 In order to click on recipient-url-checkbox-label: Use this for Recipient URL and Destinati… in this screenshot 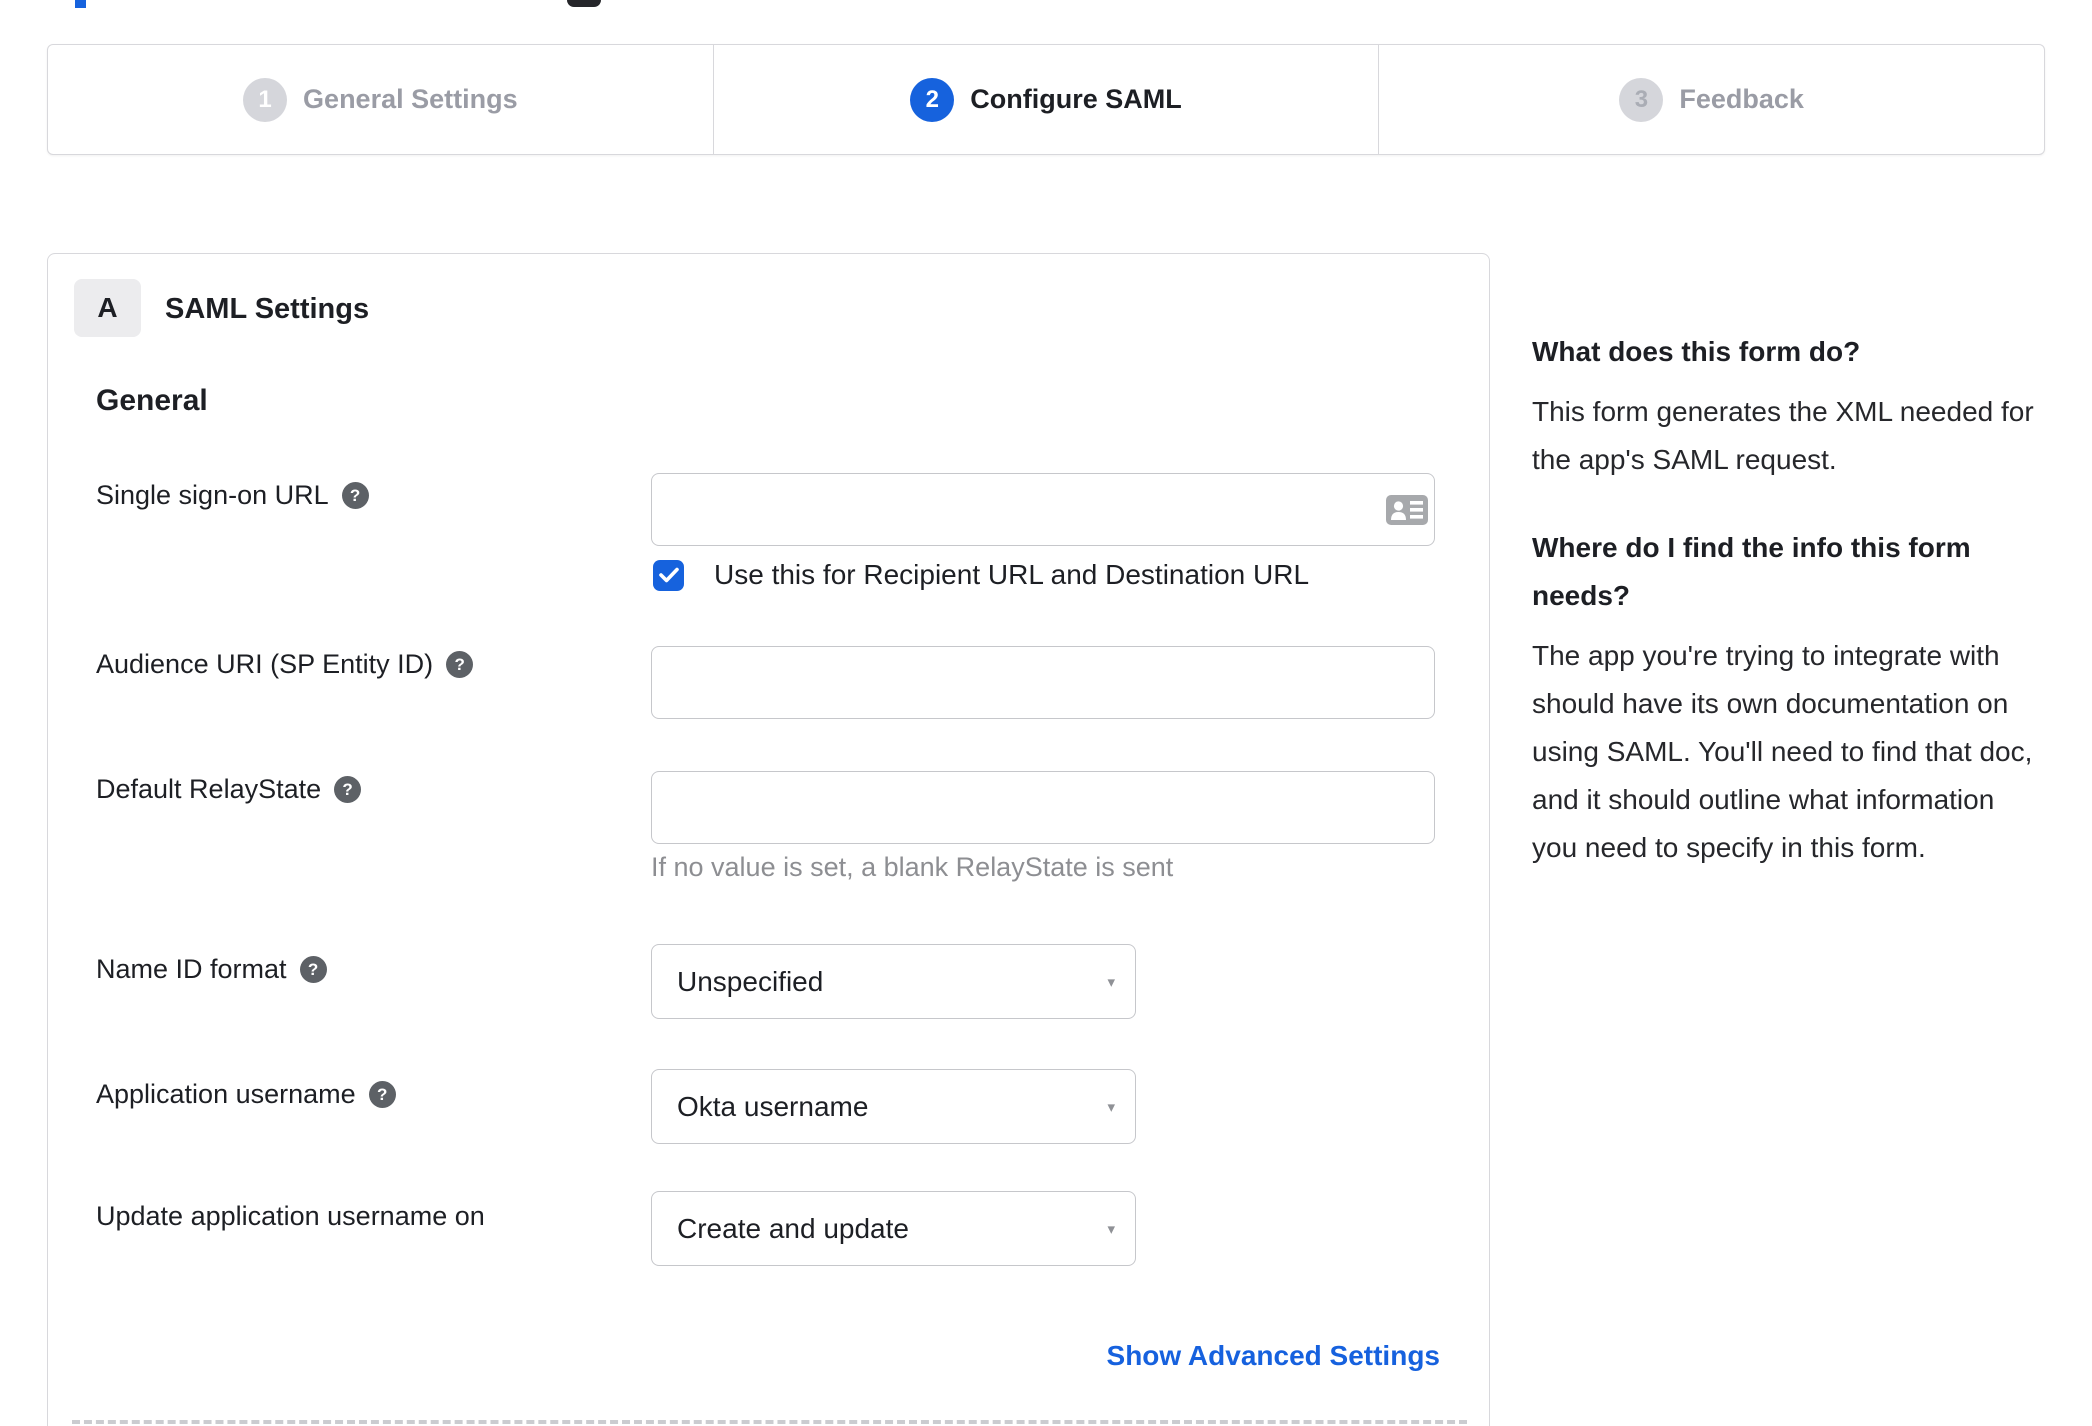, I will do `click(1012, 574)`.